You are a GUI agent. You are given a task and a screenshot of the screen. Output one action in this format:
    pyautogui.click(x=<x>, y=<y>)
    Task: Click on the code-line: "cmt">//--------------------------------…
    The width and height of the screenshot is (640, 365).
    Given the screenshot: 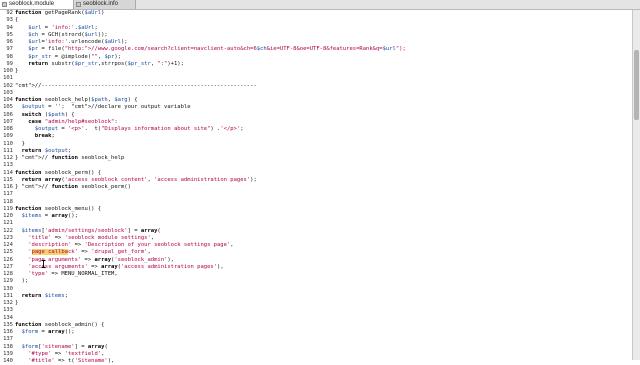 What is the action you would take?
    pyautogui.click(x=136, y=86)
    